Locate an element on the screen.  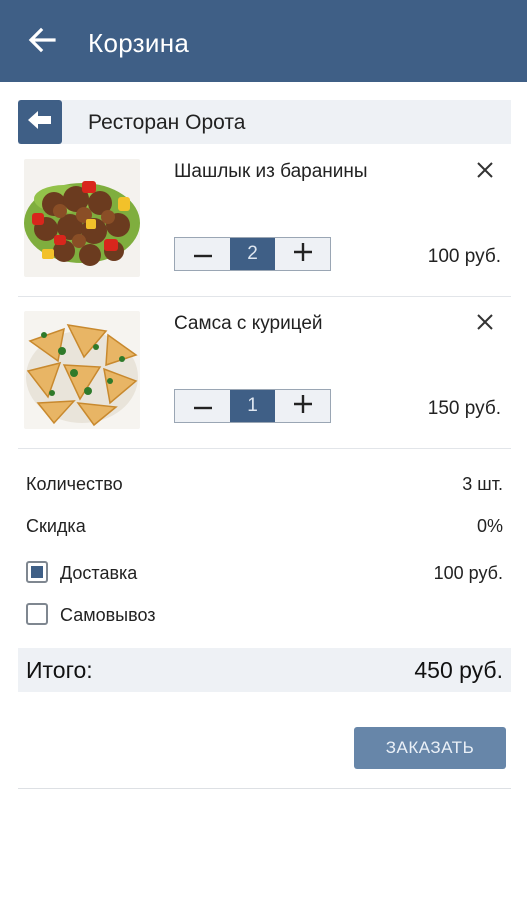
discount-label: Скидка is located at coordinates (56, 526).